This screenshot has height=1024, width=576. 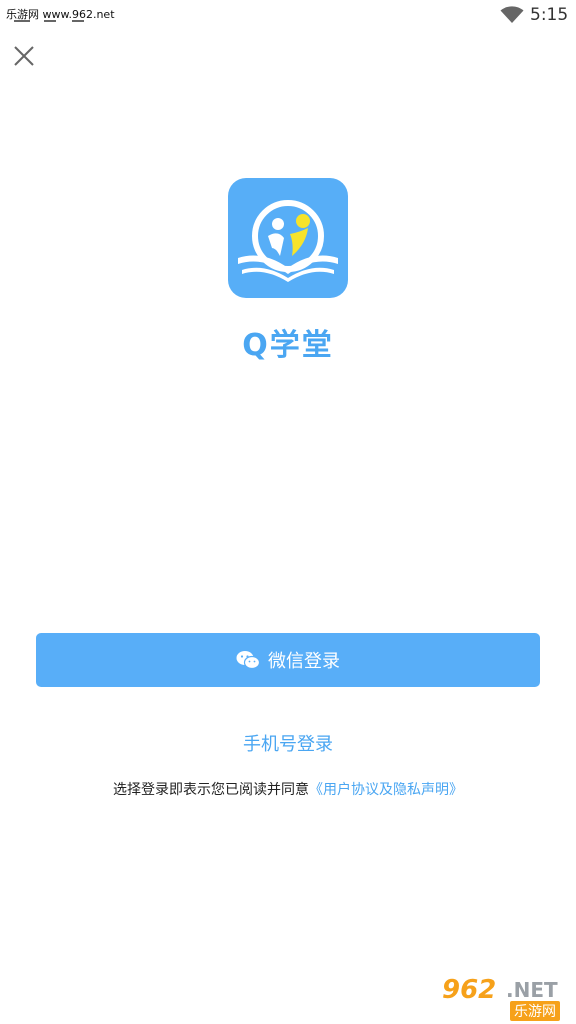 What do you see at coordinates (288, 345) in the screenshot?
I see `app-name: Q学堂` at bounding box center [288, 345].